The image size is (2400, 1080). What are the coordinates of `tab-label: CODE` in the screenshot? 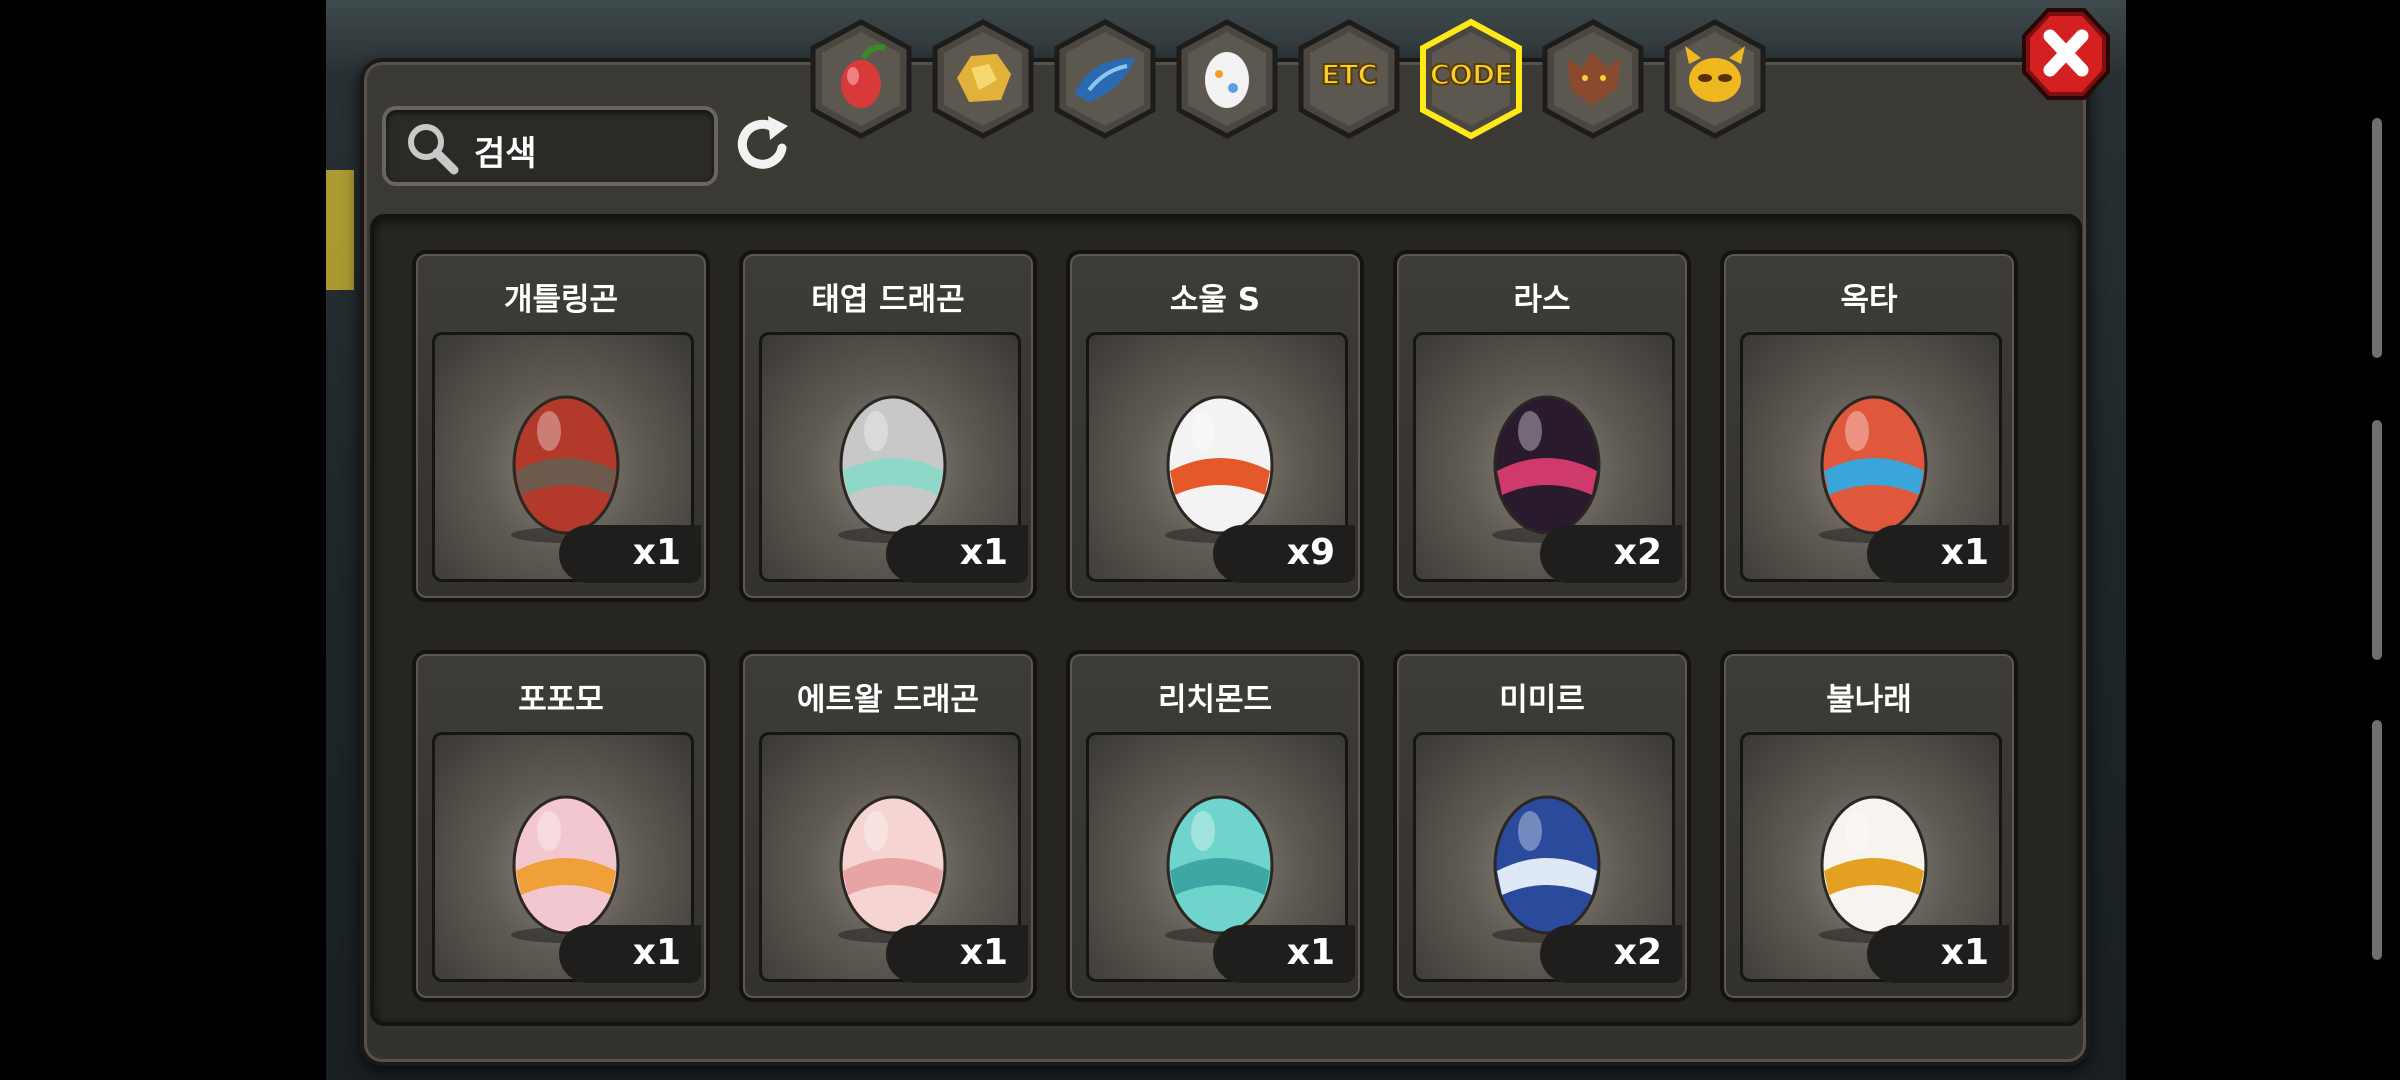 It's located at (1472, 74).